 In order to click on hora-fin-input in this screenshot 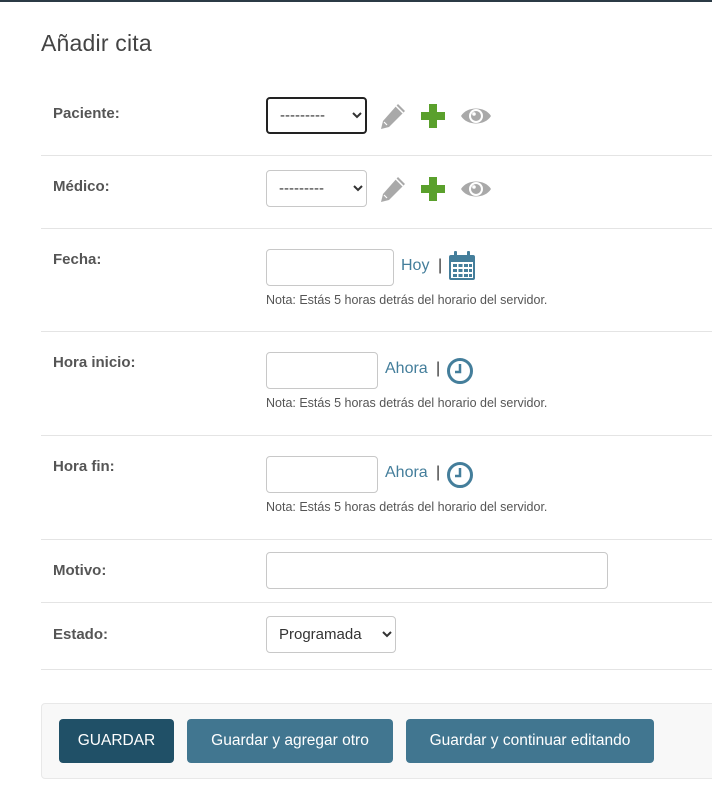, I will do `click(322, 474)`.